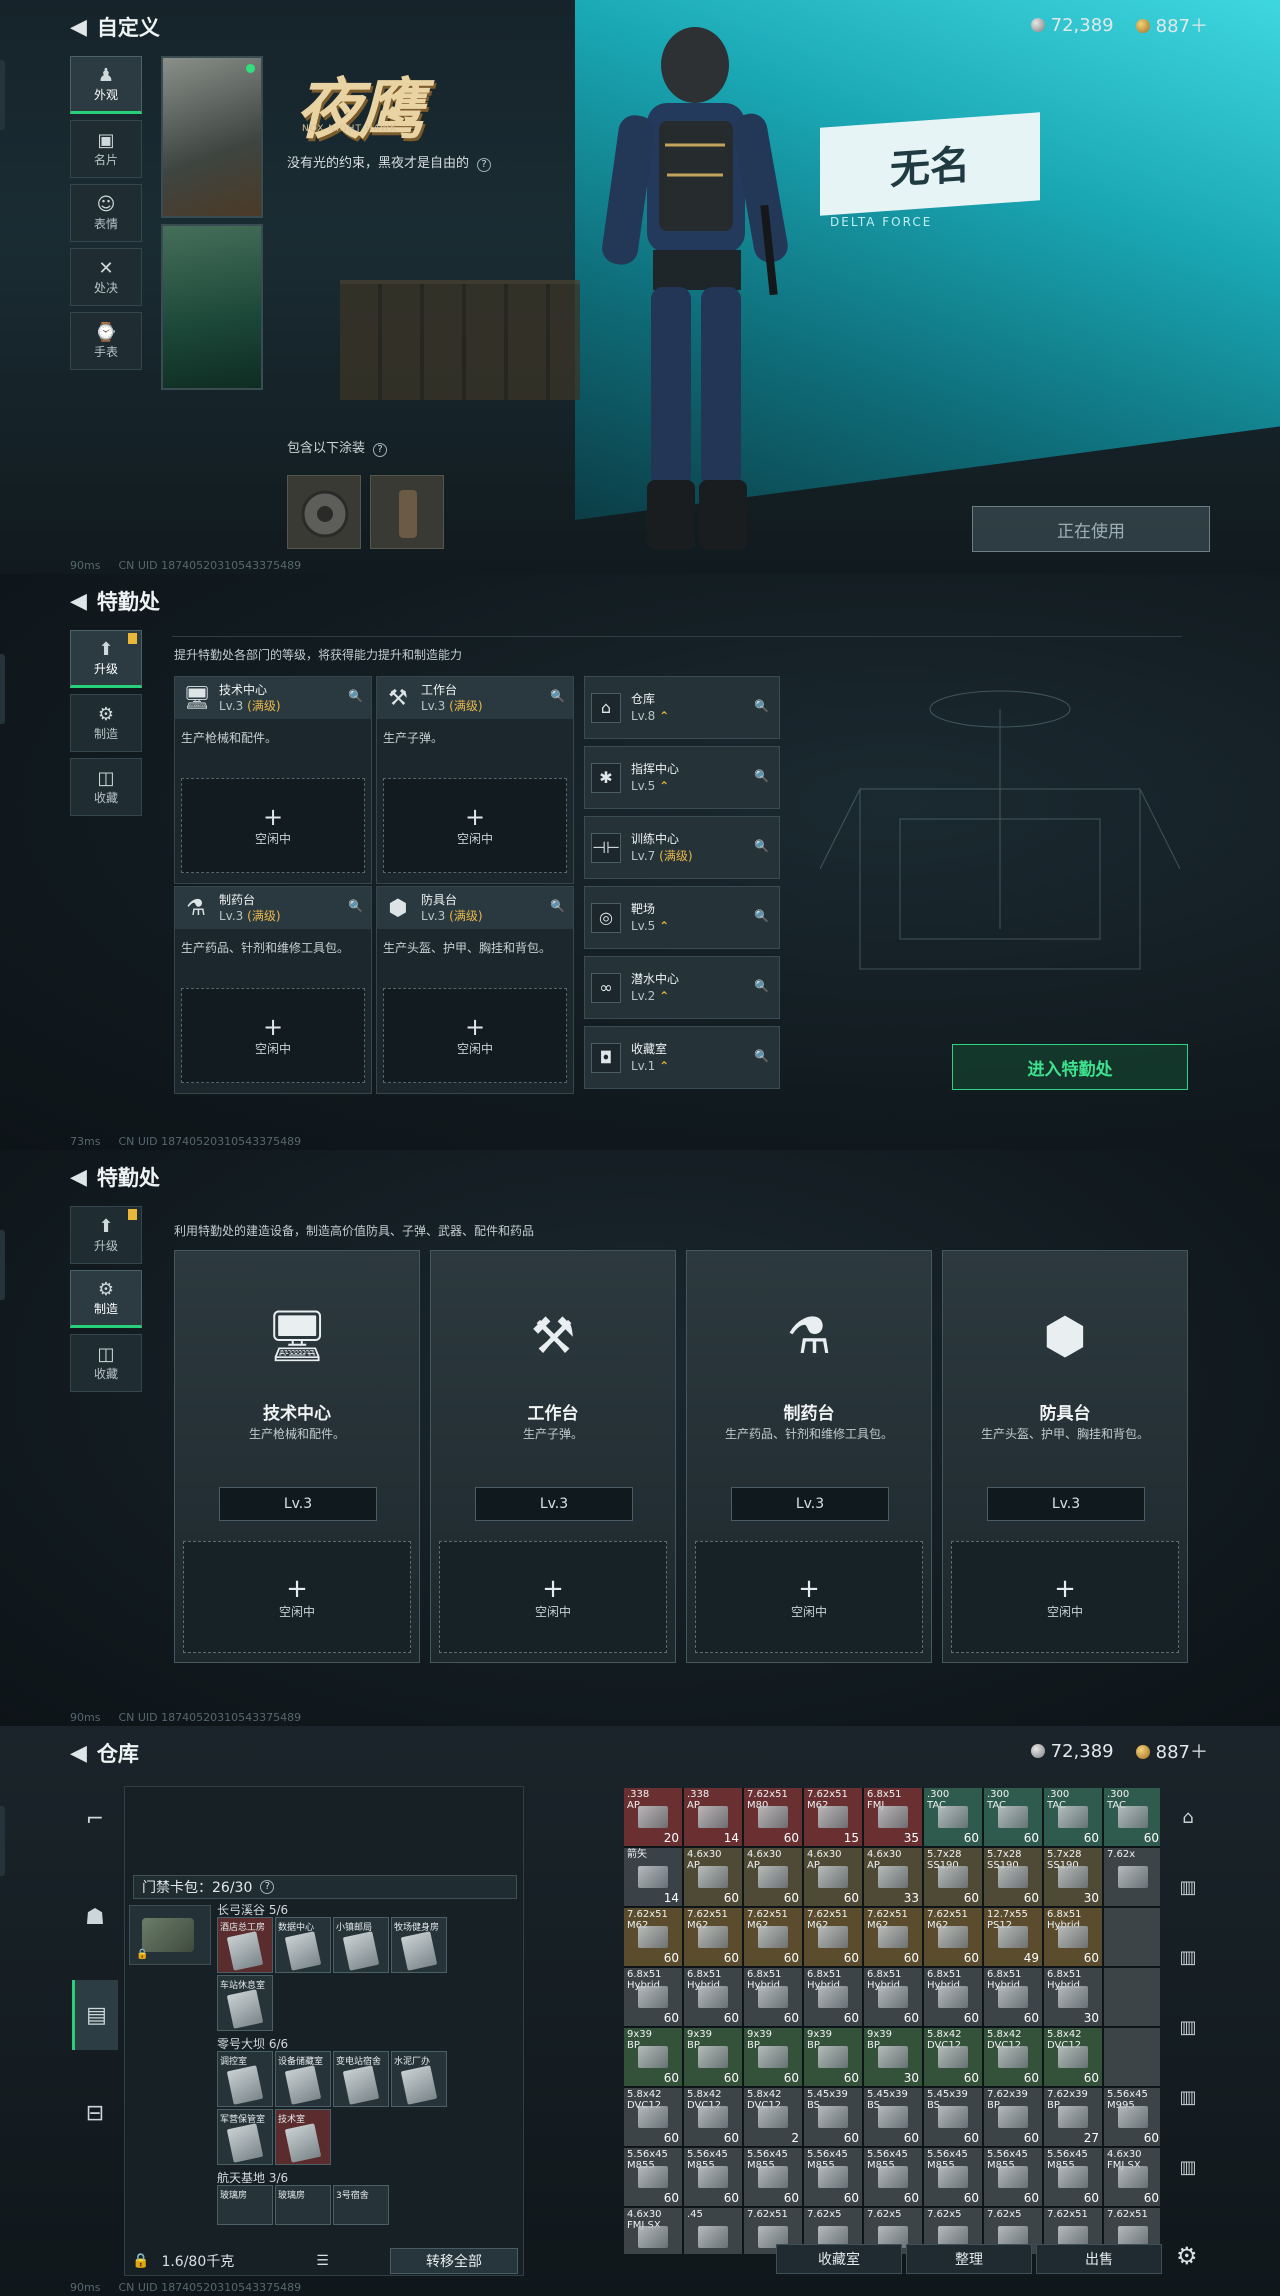 The height and width of the screenshot is (2296, 1280). I want to click on lock-icon: 🔒, so click(140, 2261).